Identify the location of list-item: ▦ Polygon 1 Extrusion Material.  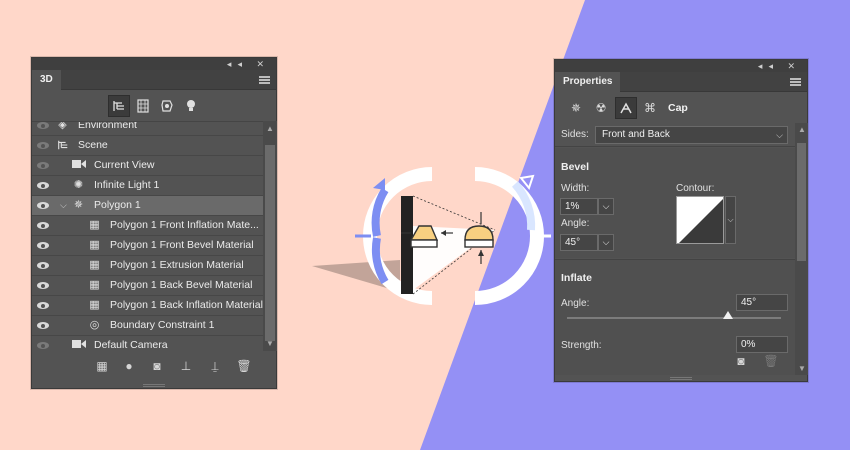
(147, 266).